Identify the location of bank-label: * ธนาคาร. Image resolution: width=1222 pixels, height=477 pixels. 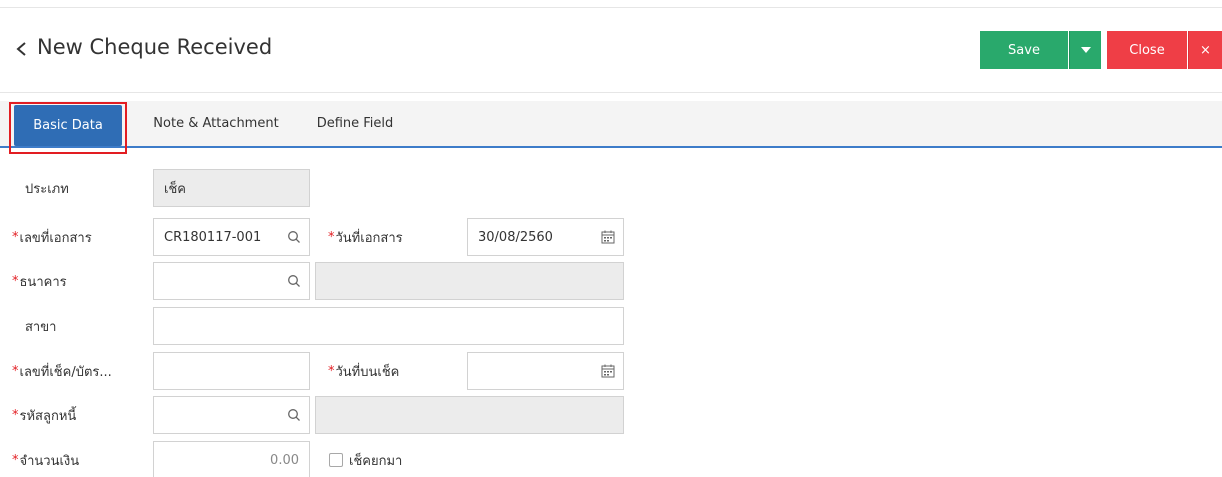
(39, 281).